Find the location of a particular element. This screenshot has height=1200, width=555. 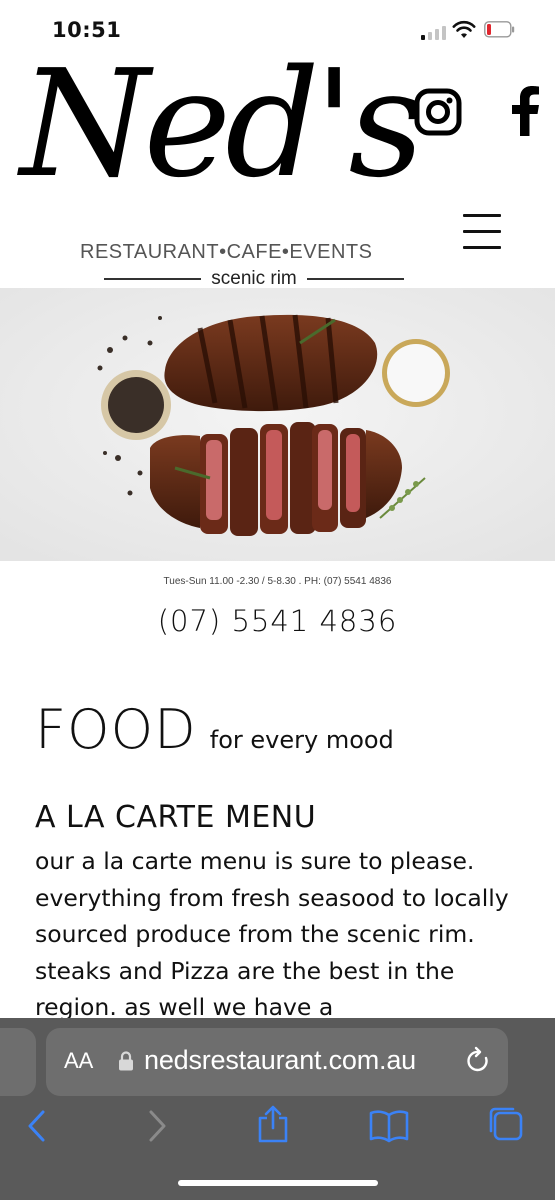

logo-tagline: RESTAURANT•CAFE•EVENTS is located at coordinates (226, 252).